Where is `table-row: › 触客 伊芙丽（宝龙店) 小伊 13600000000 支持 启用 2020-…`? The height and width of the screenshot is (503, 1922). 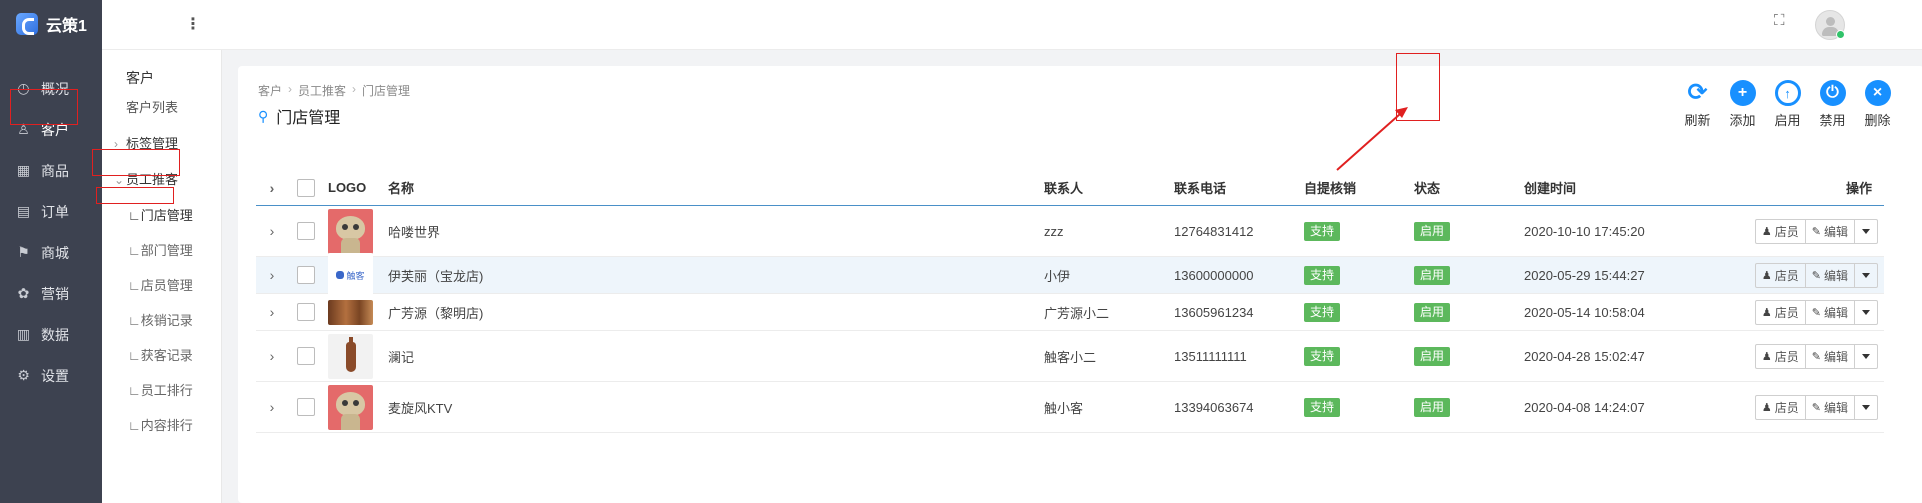
table-row: › 触客 伊芙丽（宝龙店) 小伊 13600000000 支持 启用 2020-… is located at coordinates (1070, 275).